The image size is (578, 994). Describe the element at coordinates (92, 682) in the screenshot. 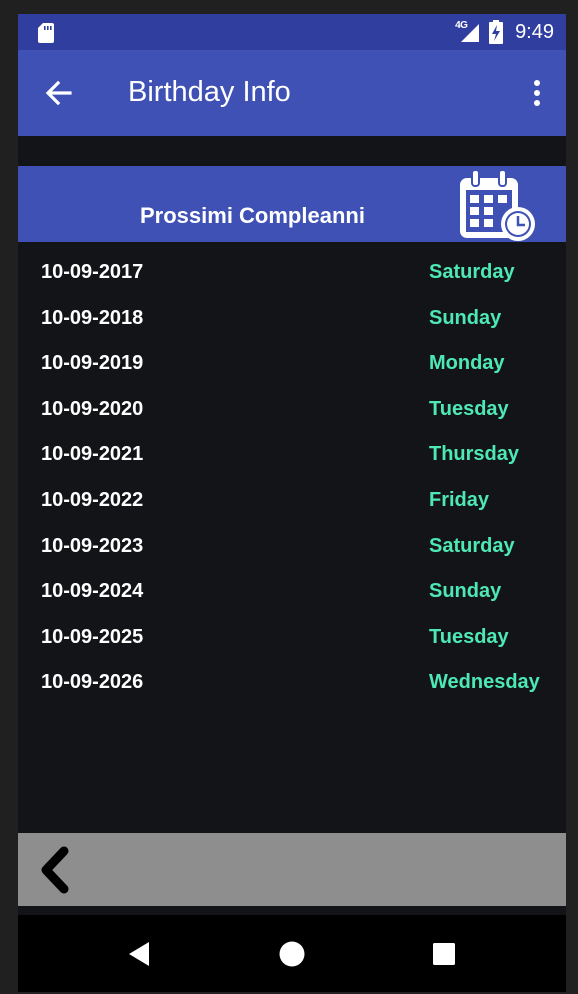

I see `birthday-date: 10-09-2026` at that location.